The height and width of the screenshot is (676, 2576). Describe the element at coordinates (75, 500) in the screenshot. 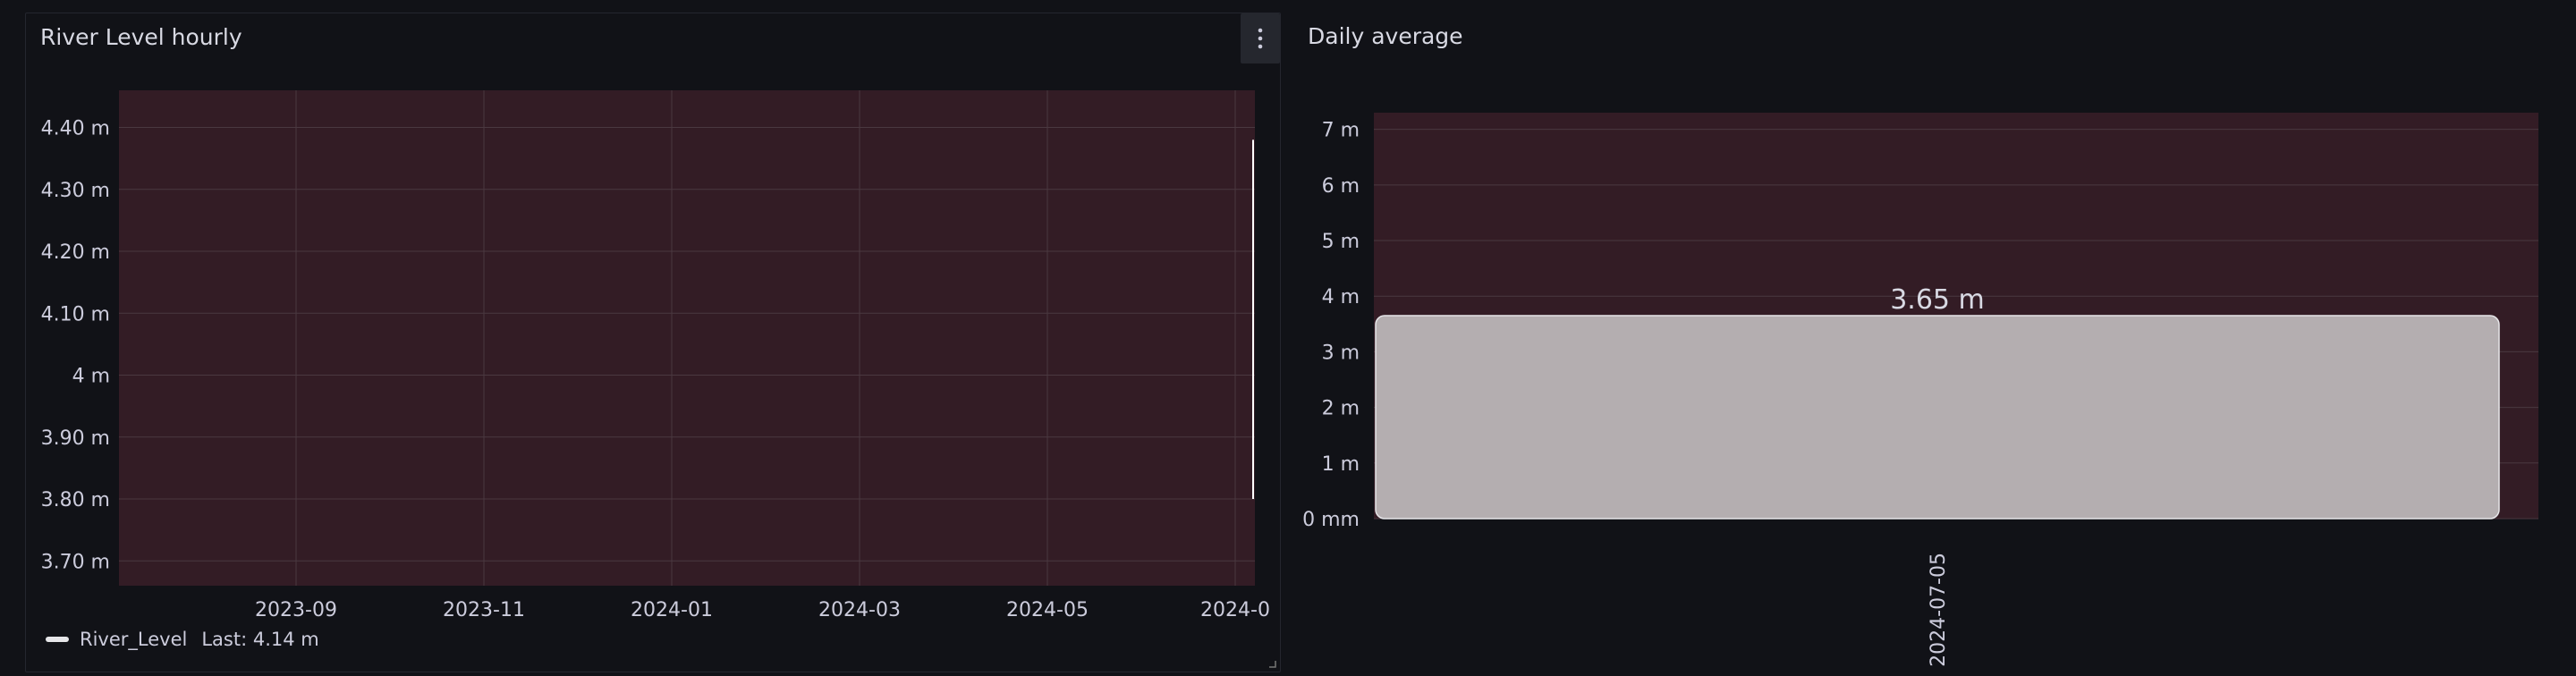

I see `y-tick-label: 3.80 m` at that location.